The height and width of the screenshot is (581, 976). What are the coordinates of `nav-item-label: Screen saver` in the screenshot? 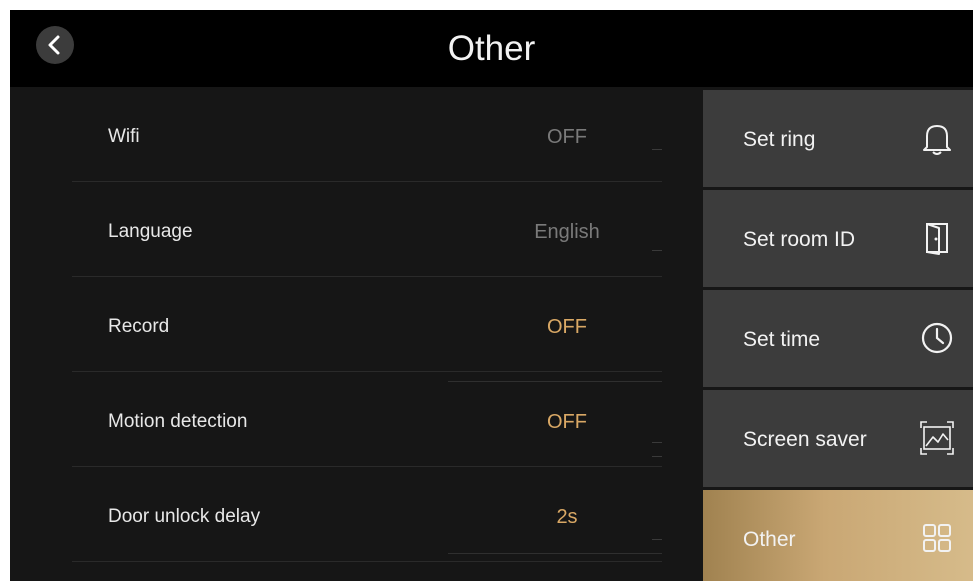 It's located at (805, 439).